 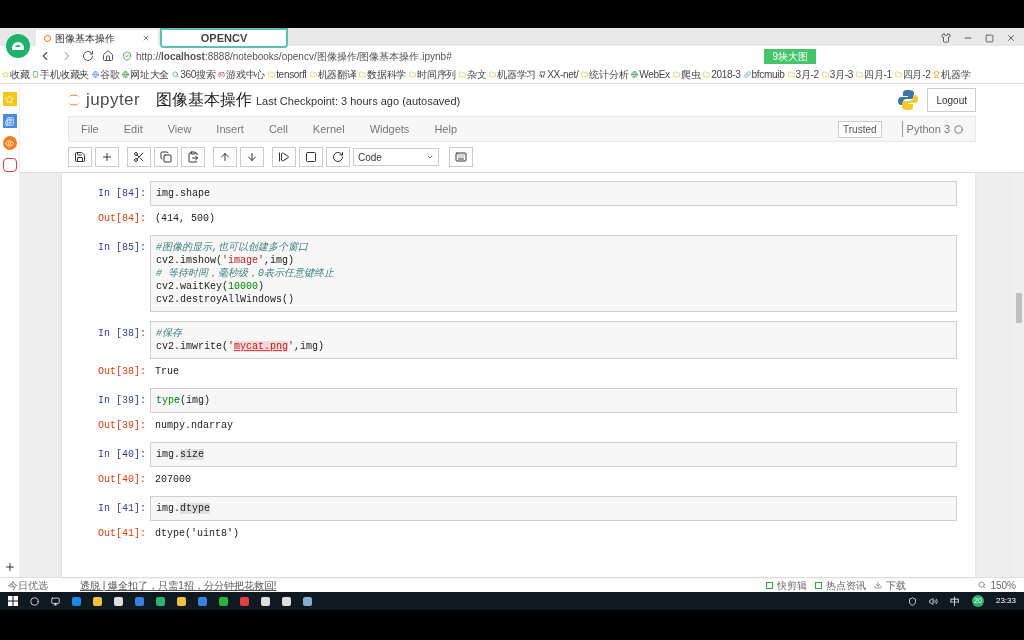 I want to click on code-line: cv2.destroyAllWindows(), so click(x=226, y=299).